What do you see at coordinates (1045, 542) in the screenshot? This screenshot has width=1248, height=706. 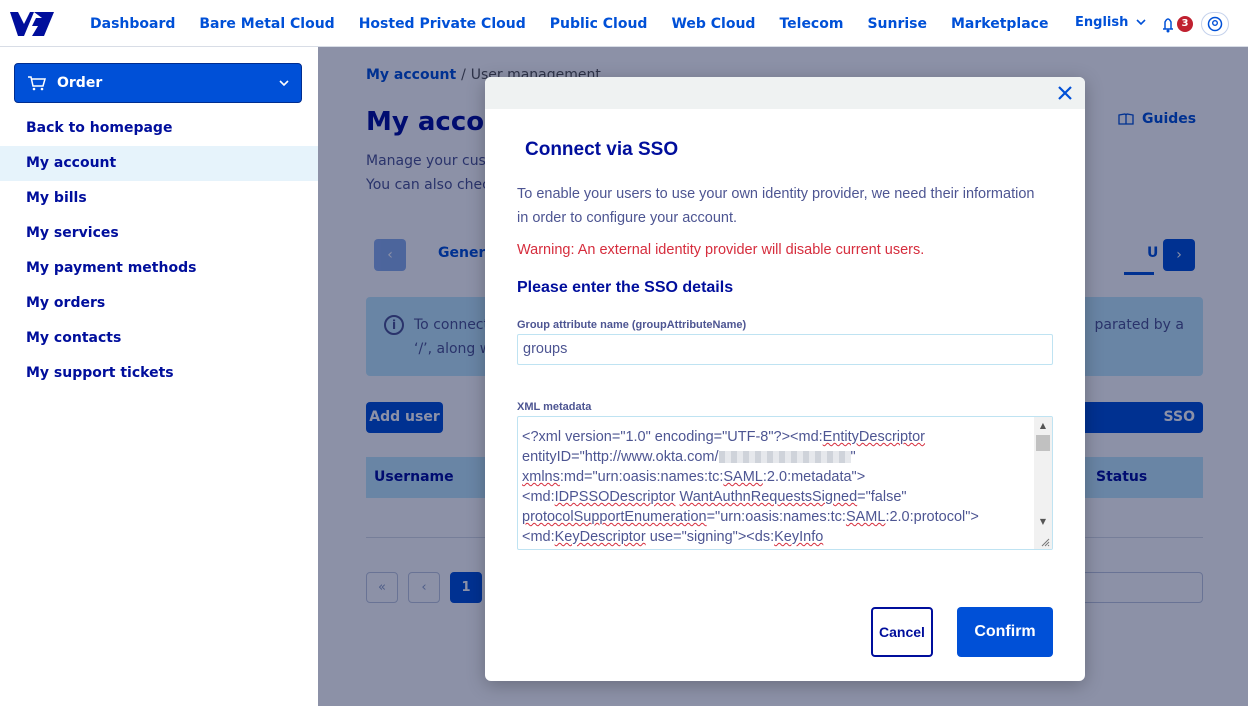 I see `resize-handle-icon` at bounding box center [1045, 542].